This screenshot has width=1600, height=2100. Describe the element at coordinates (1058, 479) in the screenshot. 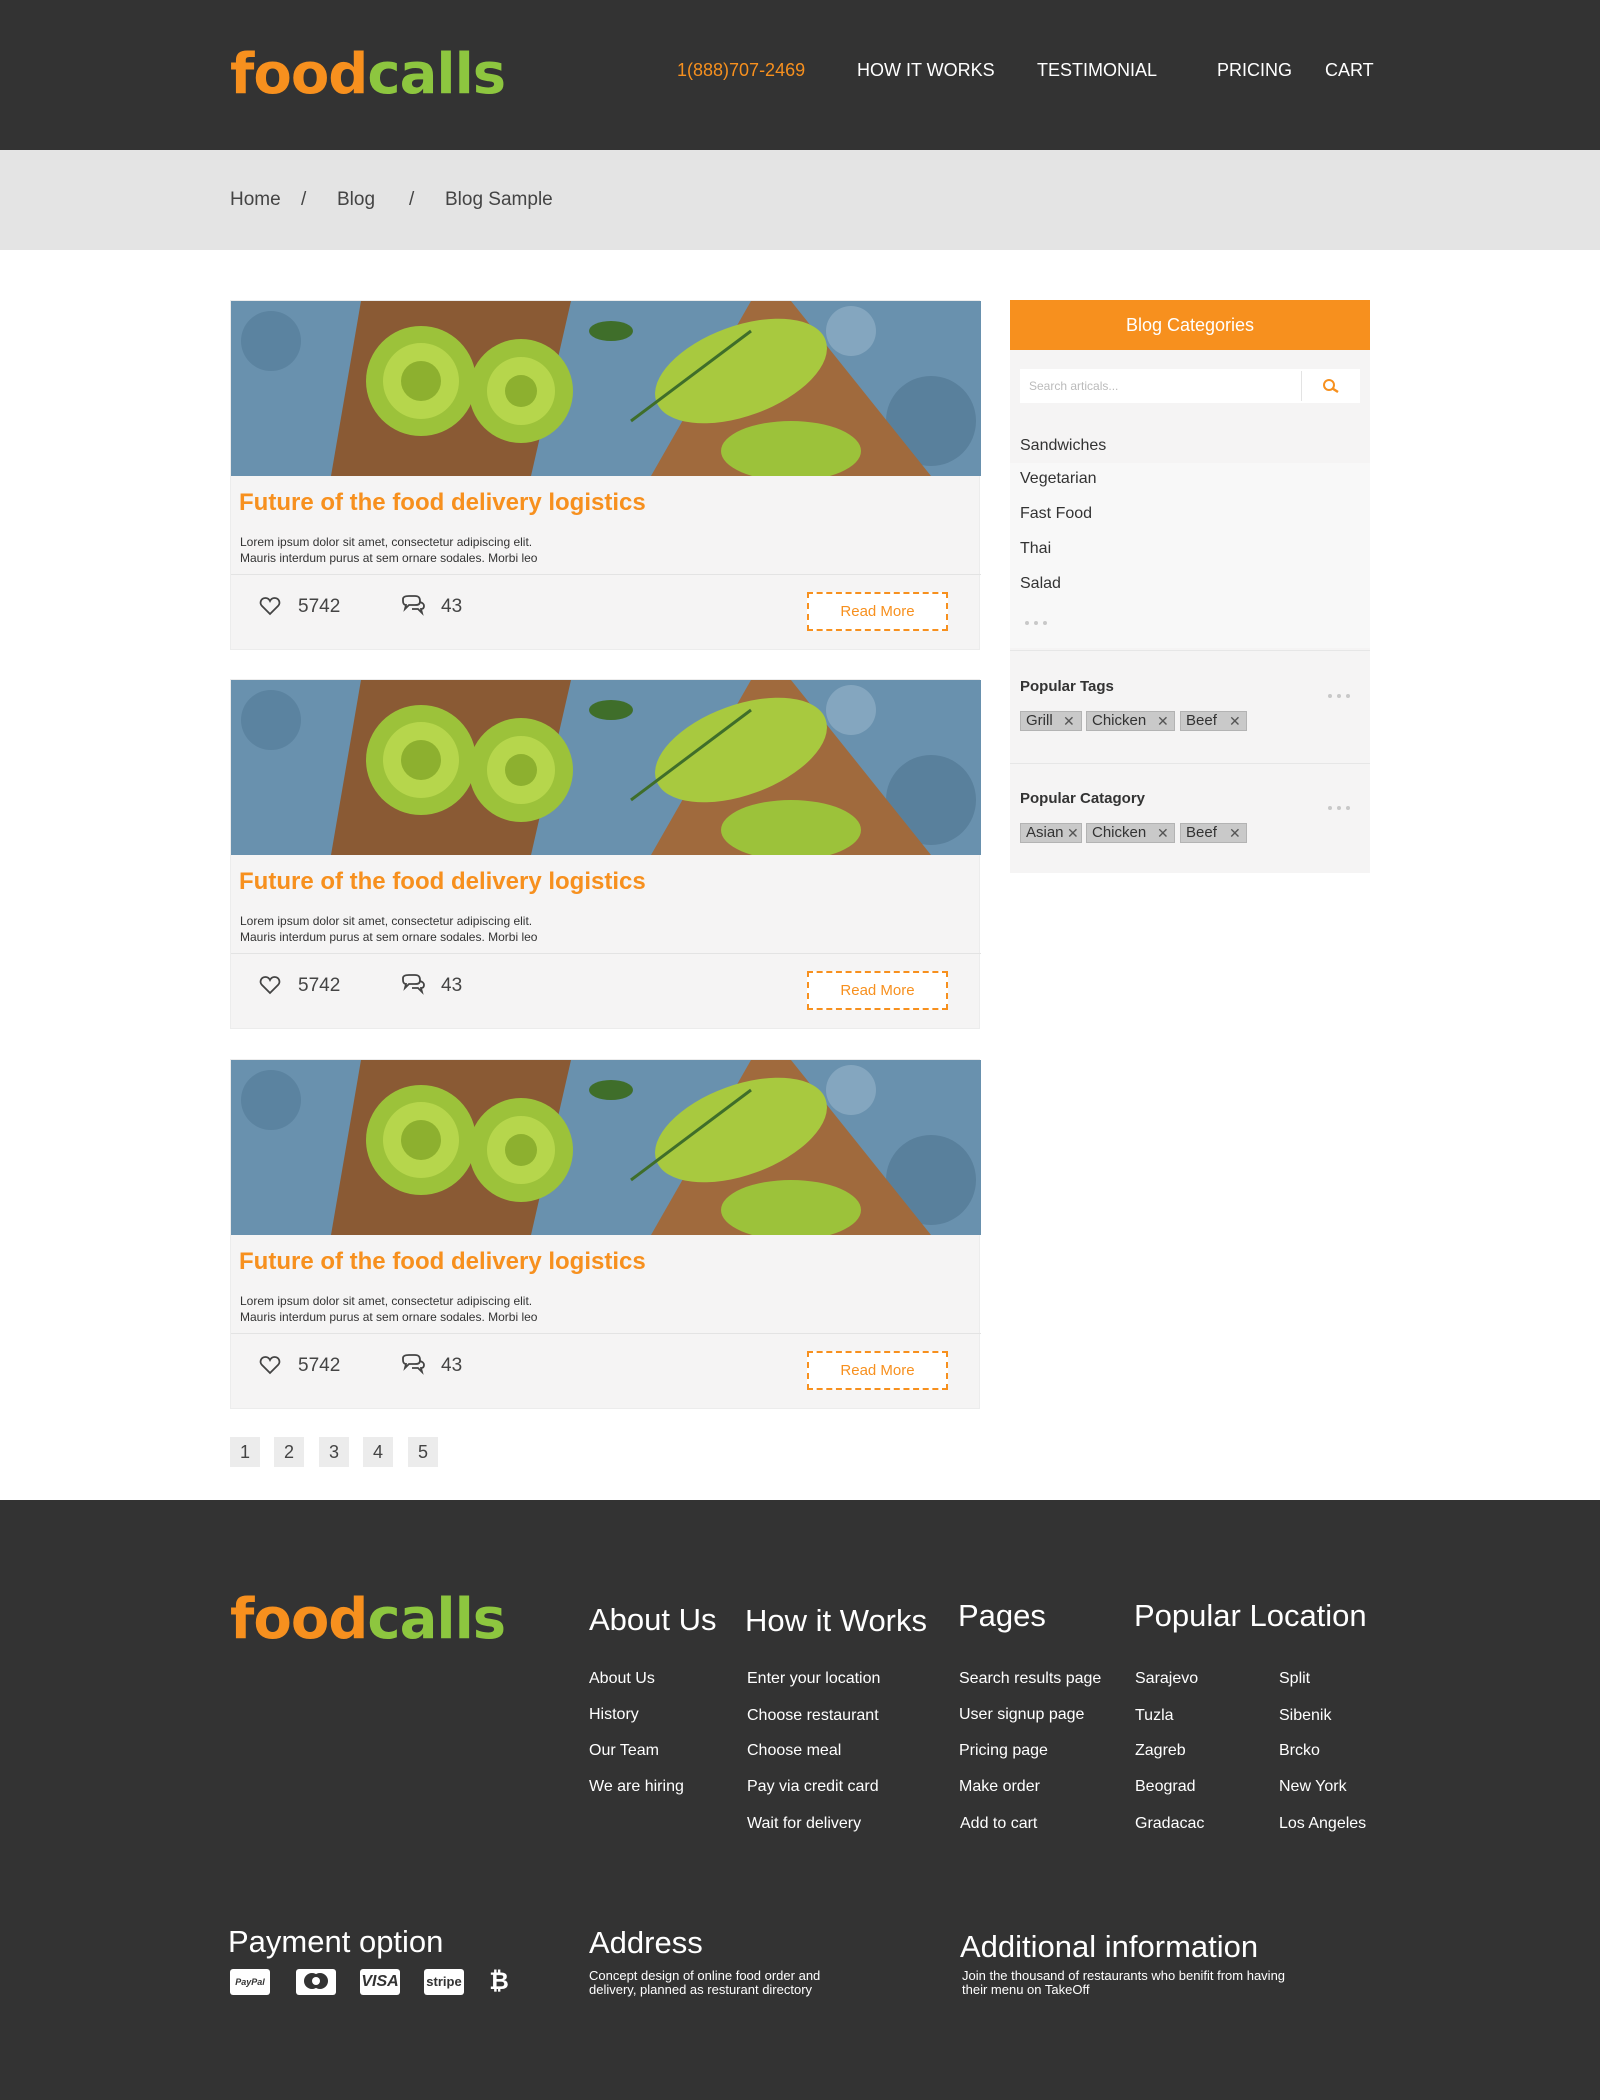

I see `category-item: Vegetarian` at that location.